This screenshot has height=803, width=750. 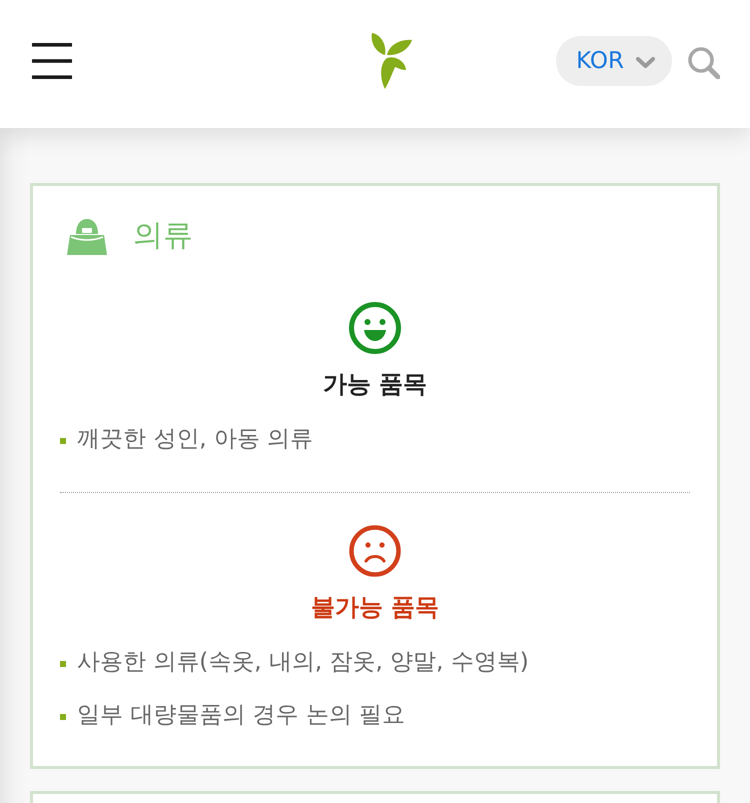 What do you see at coordinates (645, 62) in the screenshot?
I see `chevron-down-icon` at bounding box center [645, 62].